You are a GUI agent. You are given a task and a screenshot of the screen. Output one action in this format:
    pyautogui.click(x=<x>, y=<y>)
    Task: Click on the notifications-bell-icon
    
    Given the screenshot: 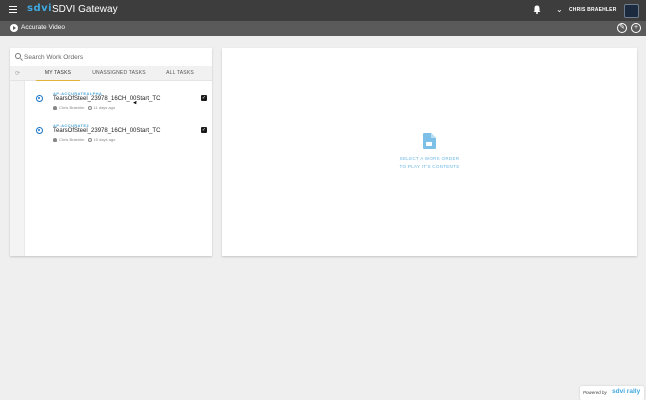 What is the action you would take?
    pyautogui.click(x=537, y=9)
    